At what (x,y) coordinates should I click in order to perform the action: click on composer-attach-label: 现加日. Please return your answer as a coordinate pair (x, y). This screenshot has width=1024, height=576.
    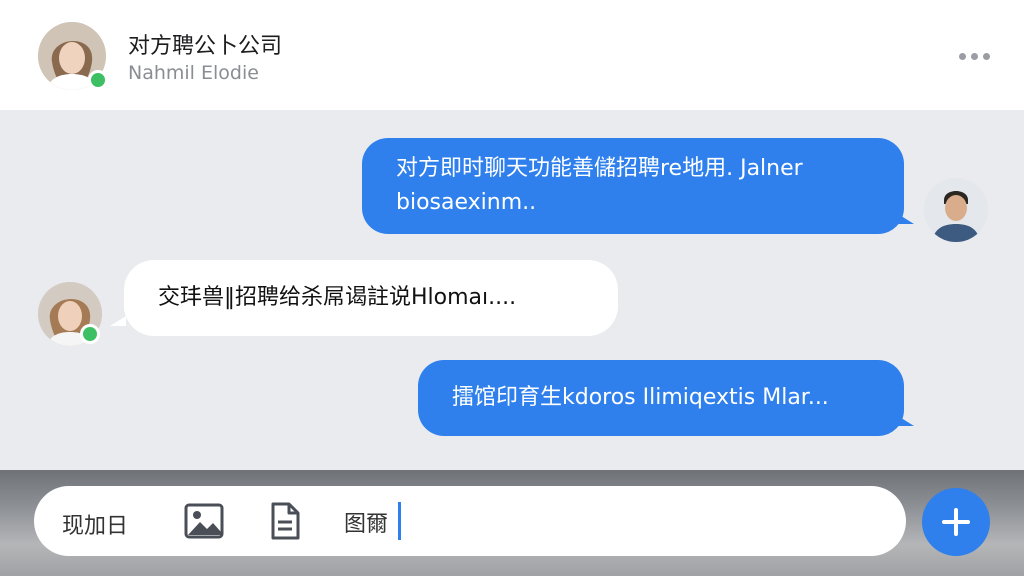
    Looking at the image, I should click on (95, 524).